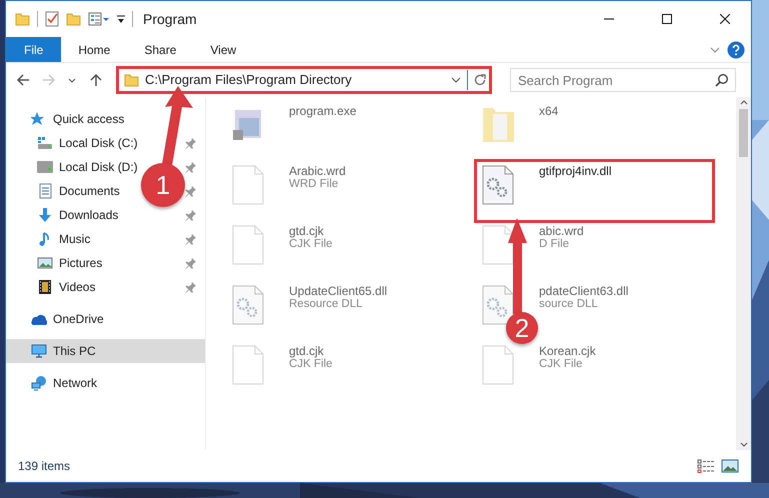 The height and width of the screenshot is (498, 769). Describe the element at coordinates (39, 351) in the screenshot. I see `computer-icon` at that location.